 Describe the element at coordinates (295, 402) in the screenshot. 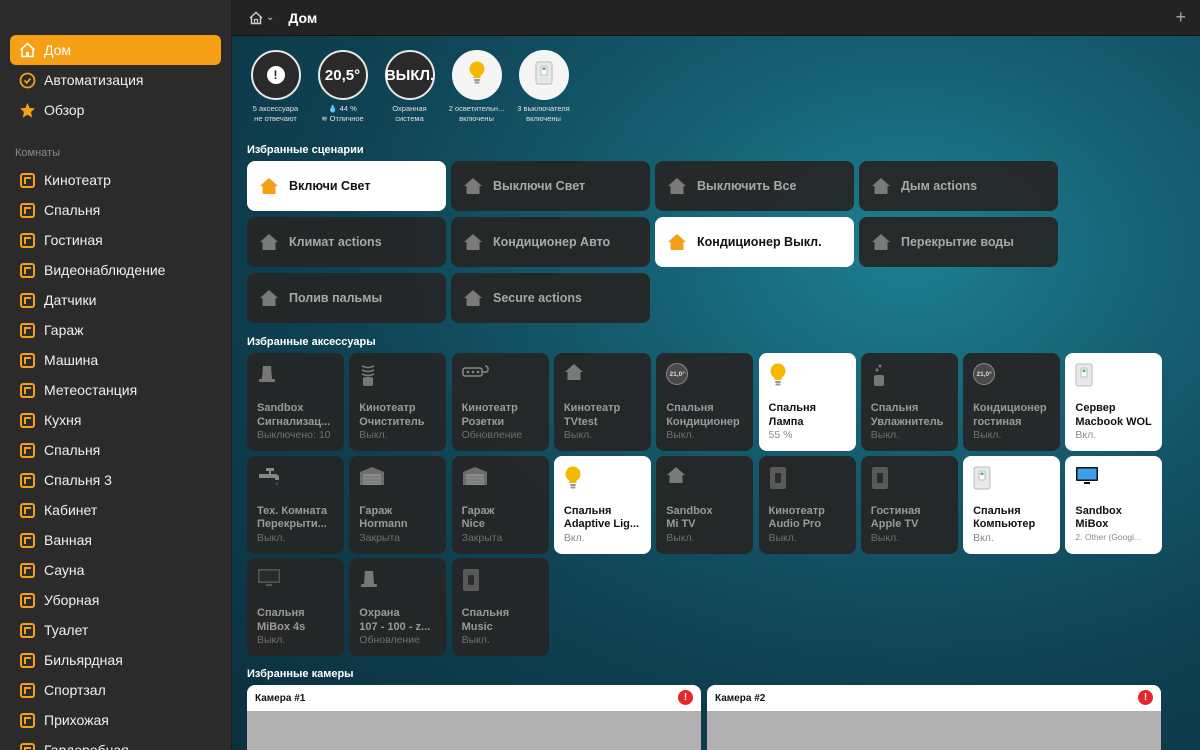

I see `accessory-tile: Sandbox Сигнализац... Выключено: 10` at that location.